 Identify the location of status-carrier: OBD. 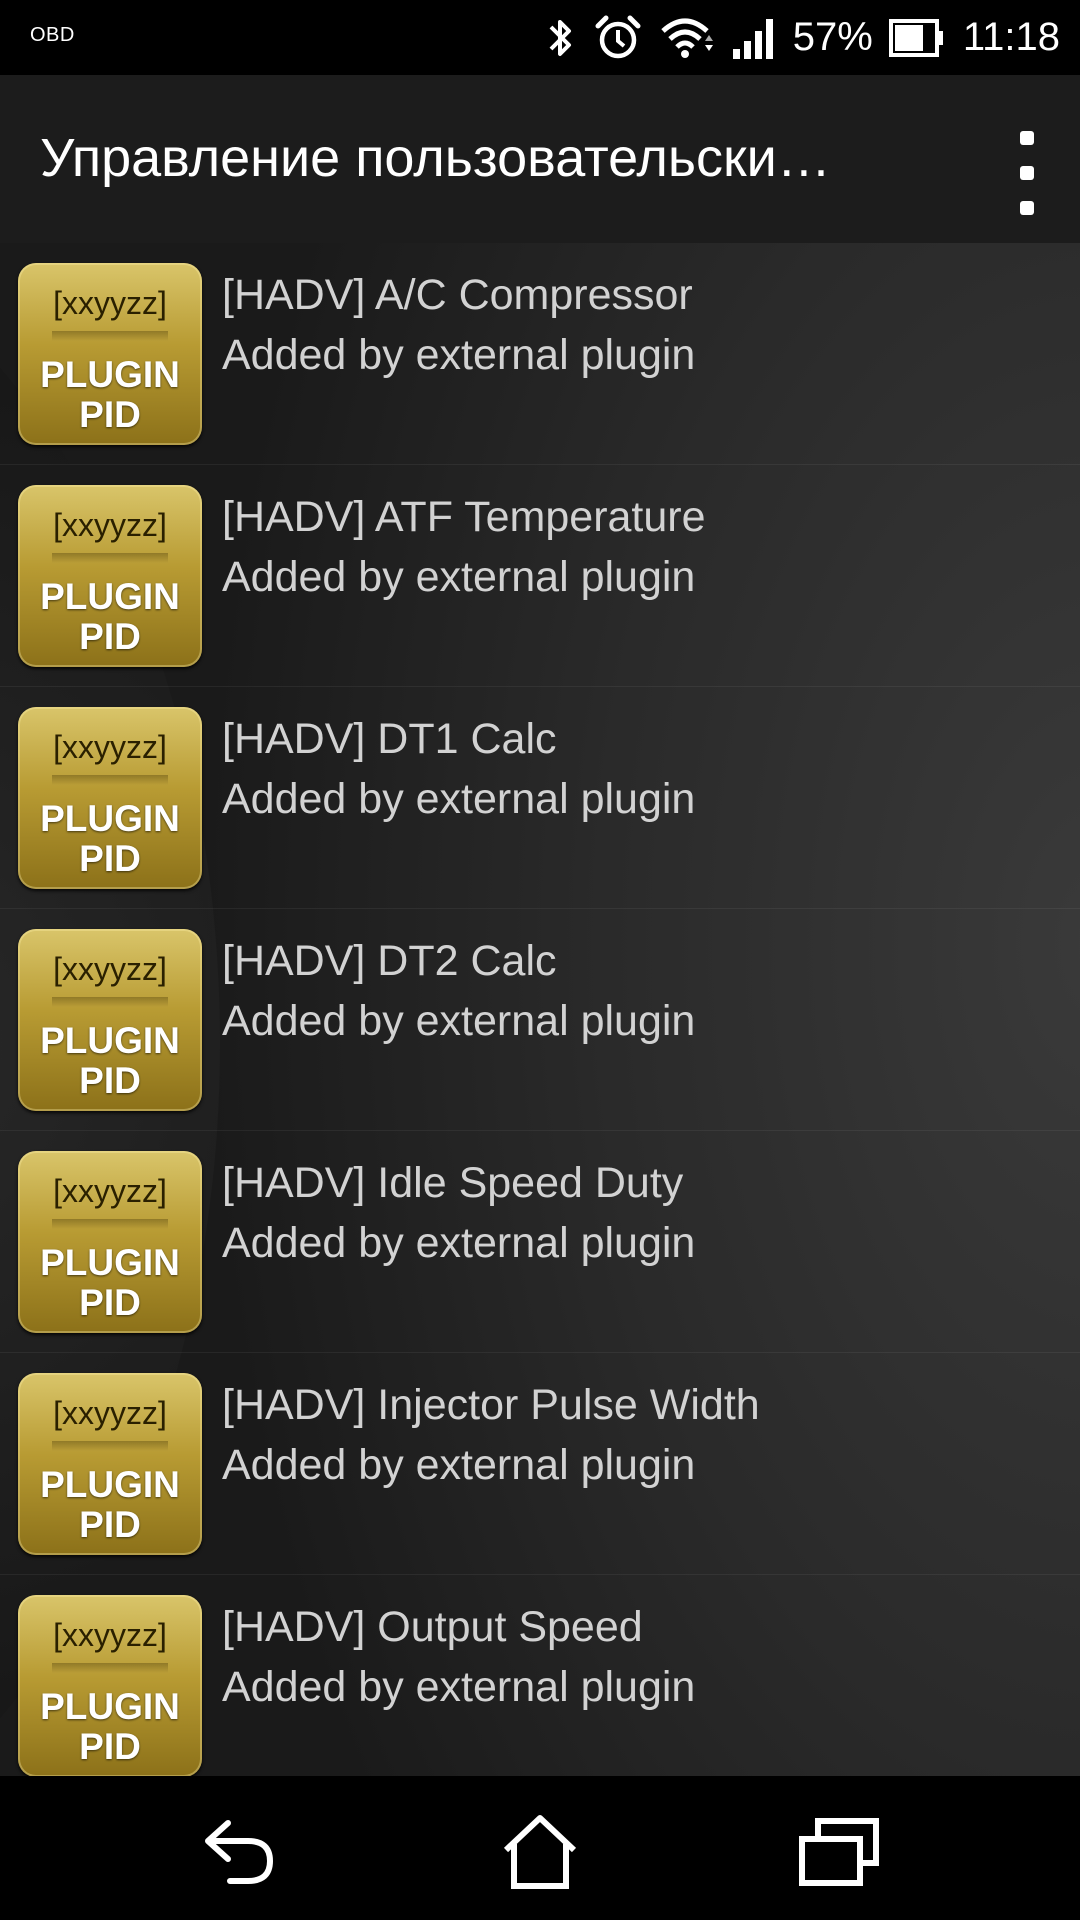
(52, 35).